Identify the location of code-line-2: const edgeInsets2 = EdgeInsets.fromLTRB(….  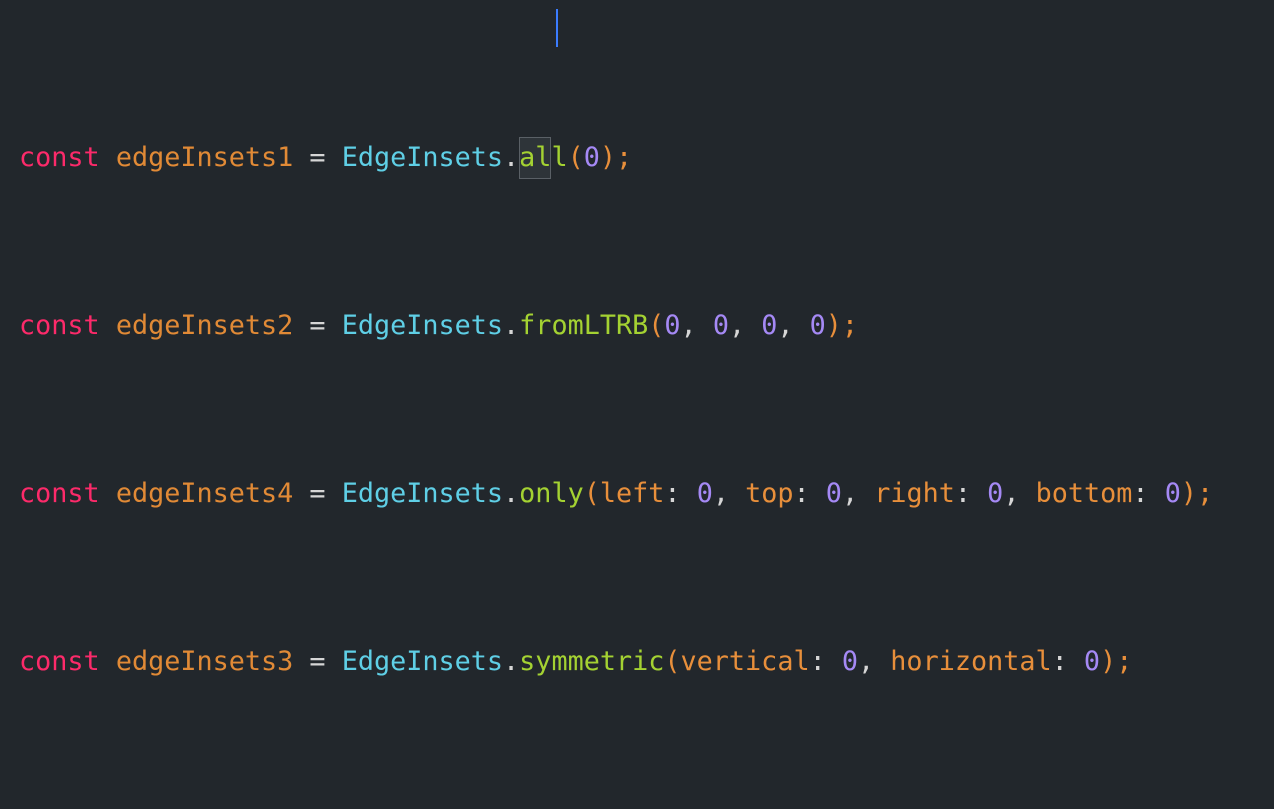
(616, 326).